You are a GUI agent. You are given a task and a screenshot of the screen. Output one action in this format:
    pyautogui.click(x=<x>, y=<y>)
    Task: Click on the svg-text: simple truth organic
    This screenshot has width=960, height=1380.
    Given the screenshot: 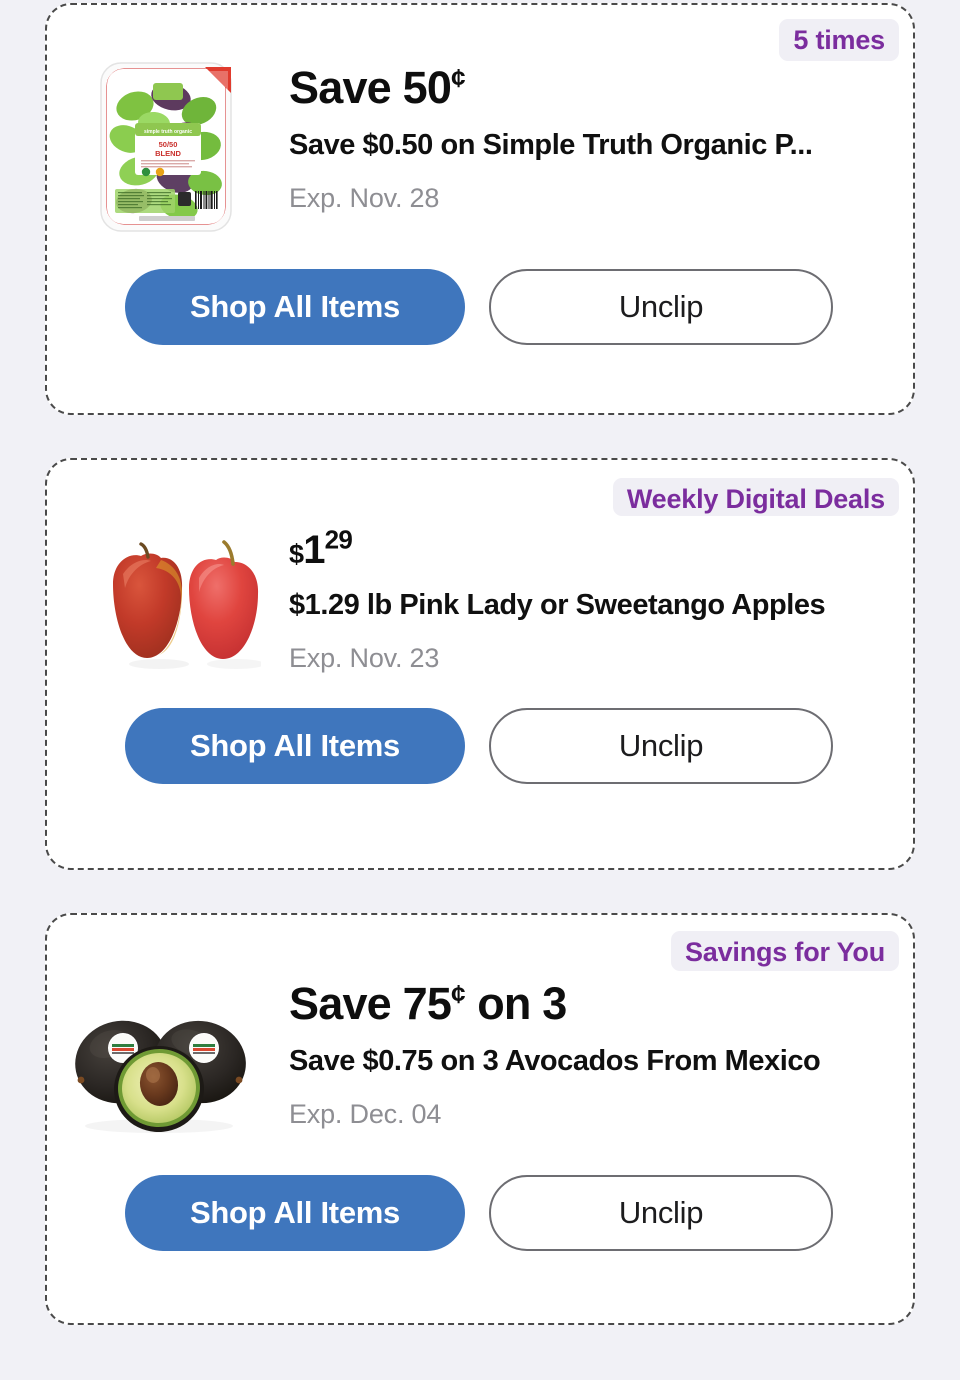 What is the action you would take?
    pyautogui.click(x=168, y=132)
    